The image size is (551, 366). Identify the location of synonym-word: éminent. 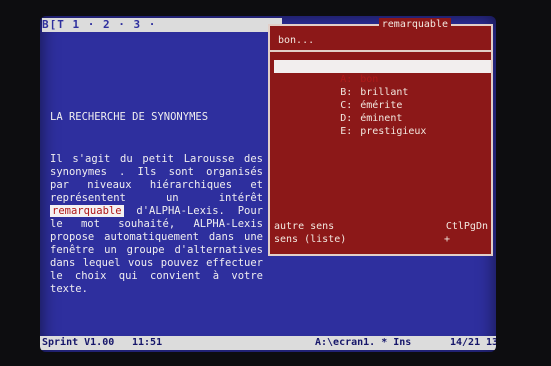
(381, 118).